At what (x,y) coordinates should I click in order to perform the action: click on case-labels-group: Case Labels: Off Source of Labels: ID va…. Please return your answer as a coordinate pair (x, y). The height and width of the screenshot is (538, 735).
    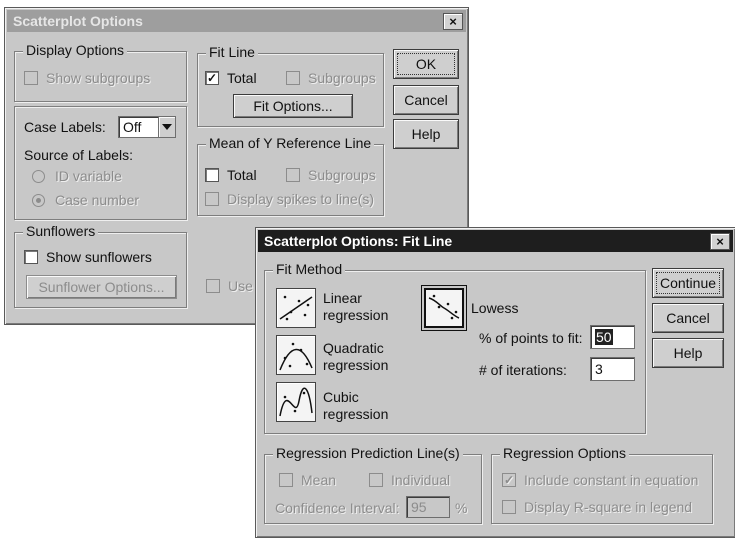
    Looking at the image, I should click on (100, 163).